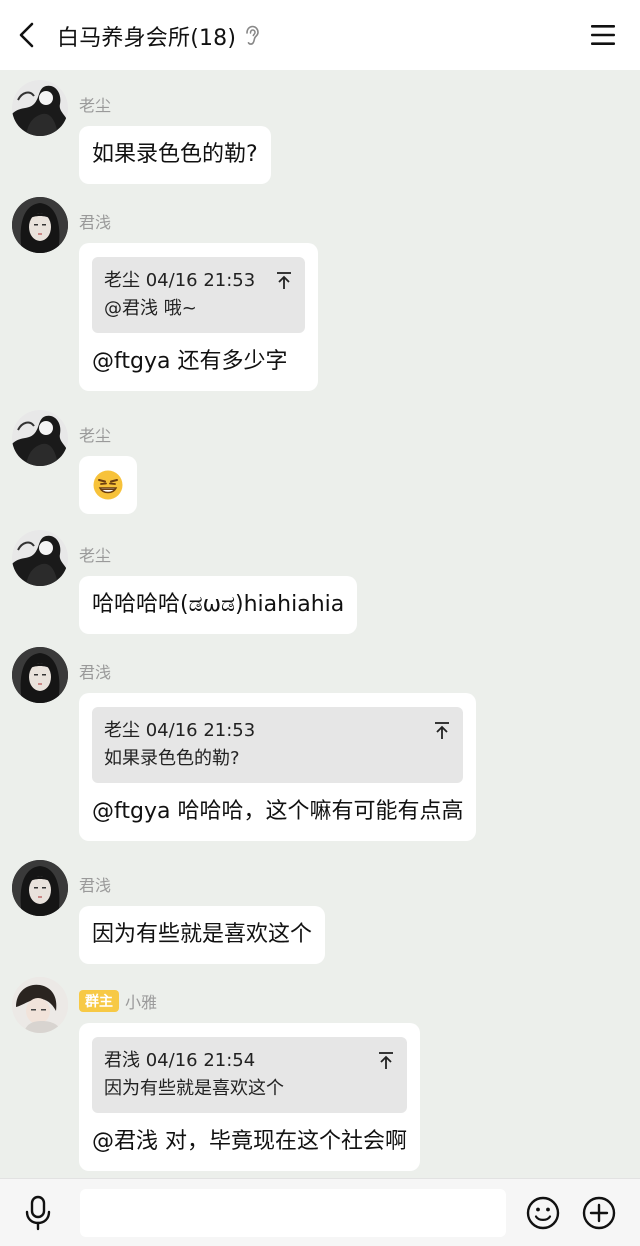  What do you see at coordinates (278, 811) in the screenshot?
I see `message-text: @ftgya 哈哈哈，这个嘛有可能有点高` at bounding box center [278, 811].